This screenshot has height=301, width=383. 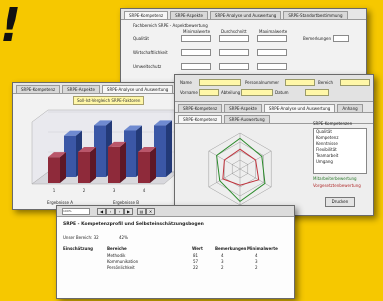 I want to click on legend-item: Mitarbeiterbewertung, so click(x=335, y=178).